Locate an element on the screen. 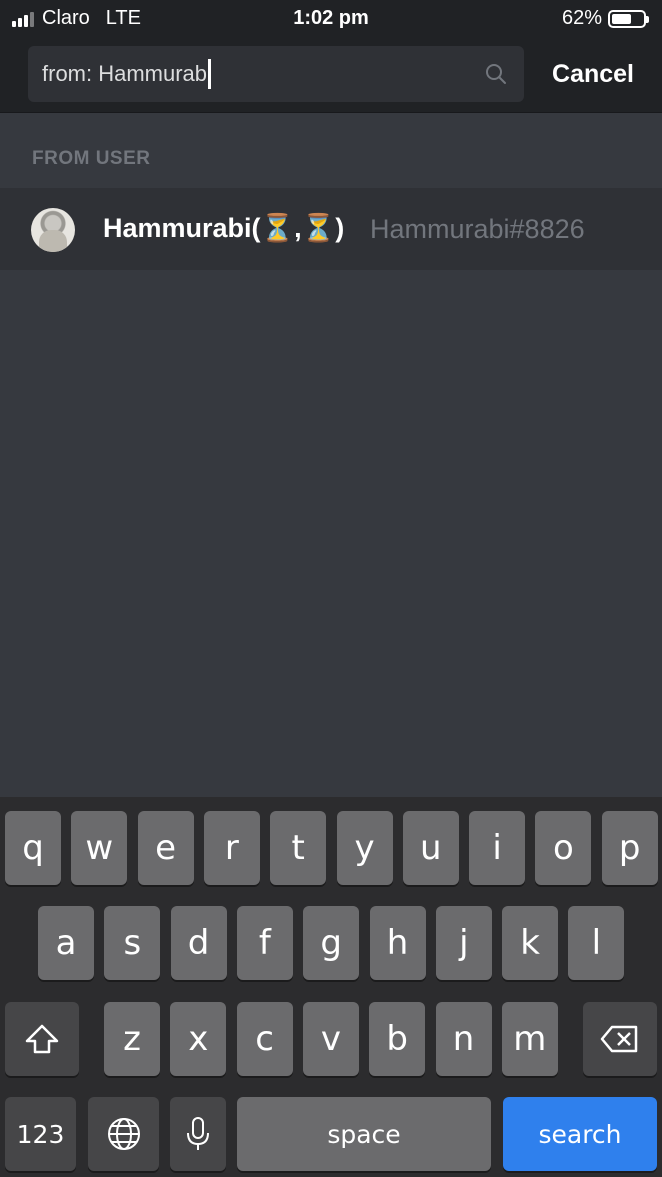  key-e: e is located at coordinates (165, 848).